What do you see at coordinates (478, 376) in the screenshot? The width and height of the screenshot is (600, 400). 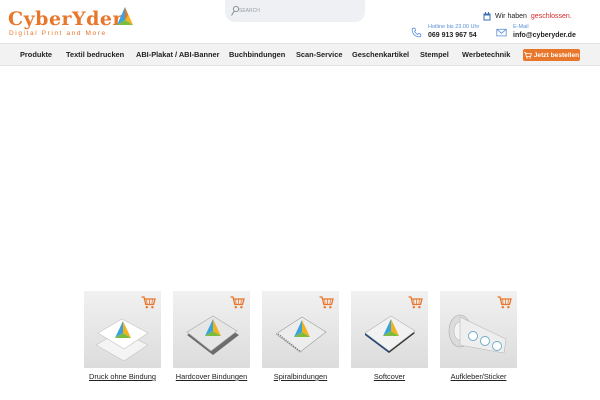 I see `product-label: Aufkleber/Sticker` at bounding box center [478, 376].